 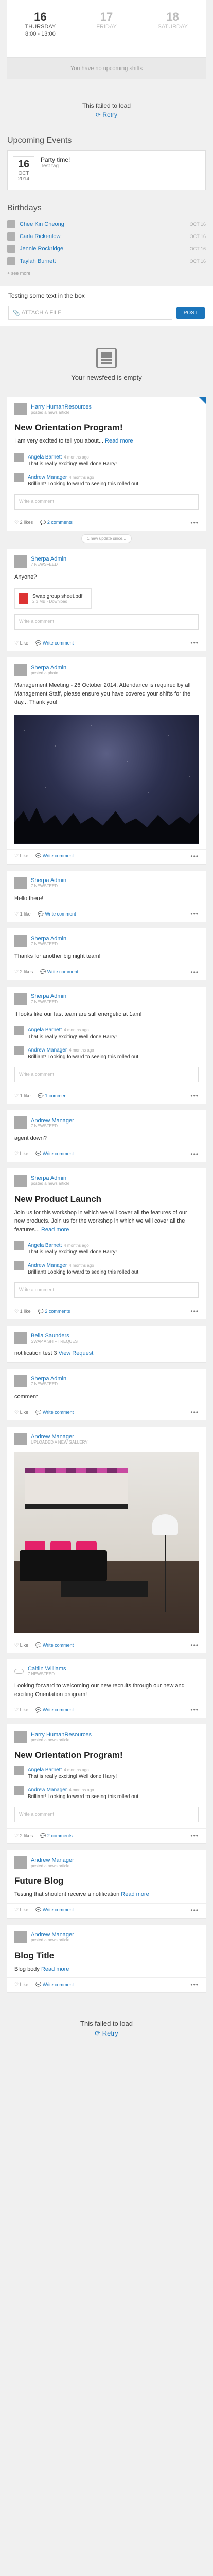 What do you see at coordinates (172, 28) in the screenshot?
I see `calendar-day: 18 SATURDAY` at bounding box center [172, 28].